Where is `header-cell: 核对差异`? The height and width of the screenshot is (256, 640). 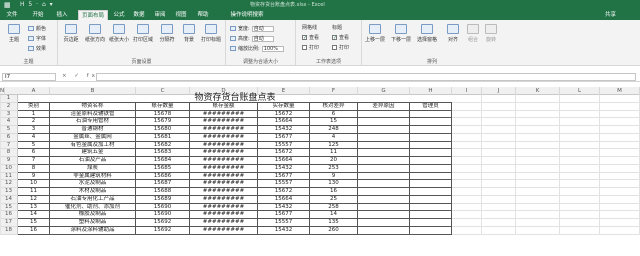 header-cell: 核对差异 is located at coordinates (334, 106).